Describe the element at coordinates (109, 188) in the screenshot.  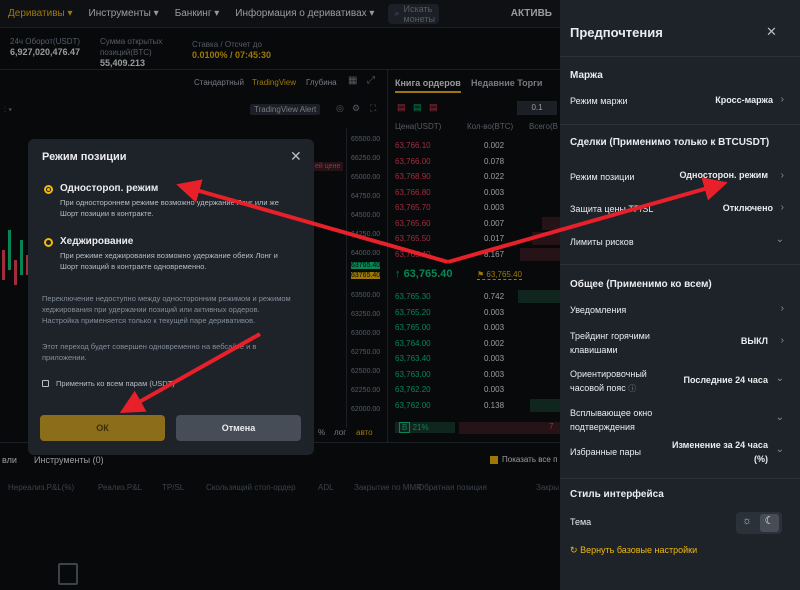
I see `option-one-way-label: Одностороп. режим` at that location.